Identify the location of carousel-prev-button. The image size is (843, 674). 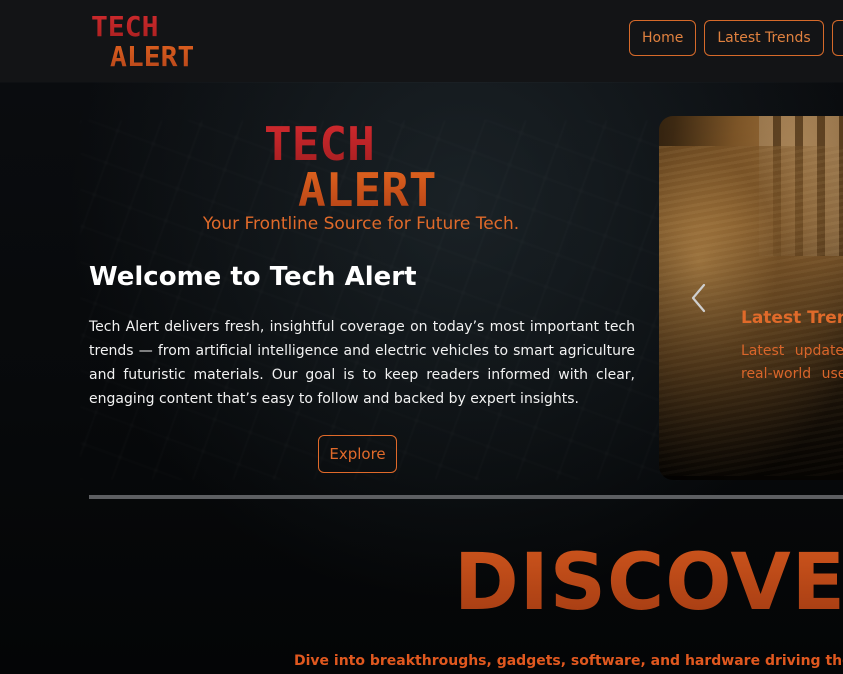
(699, 298).